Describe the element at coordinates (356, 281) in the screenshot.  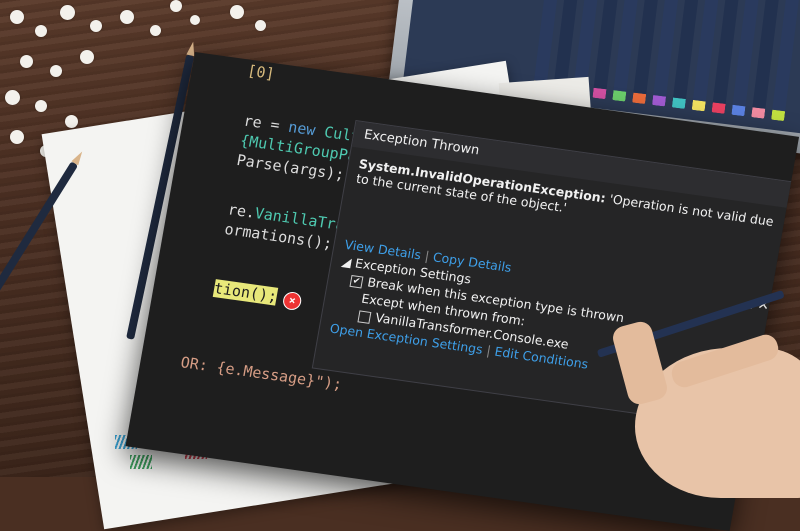
I see `break-checkbox: ✔` at that location.